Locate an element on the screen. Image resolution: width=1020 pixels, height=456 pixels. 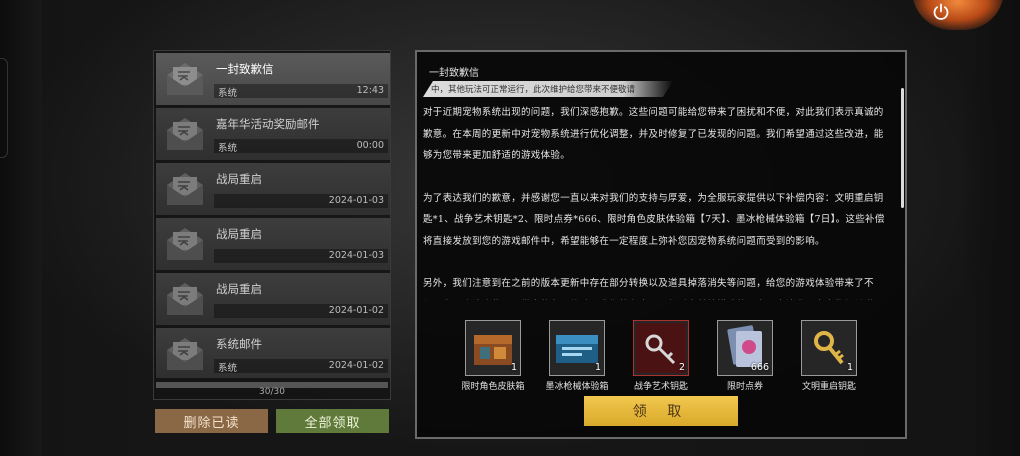
power-icon is located at coordinates (941, 11).